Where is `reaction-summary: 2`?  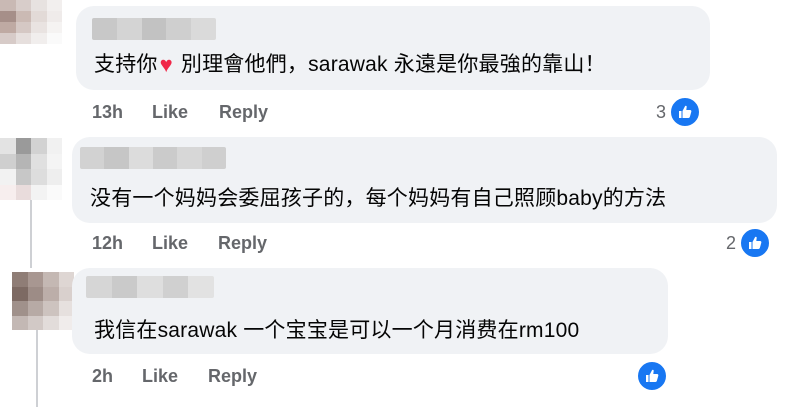 reaction-summary: 2 is located at coordinates (749, 243).